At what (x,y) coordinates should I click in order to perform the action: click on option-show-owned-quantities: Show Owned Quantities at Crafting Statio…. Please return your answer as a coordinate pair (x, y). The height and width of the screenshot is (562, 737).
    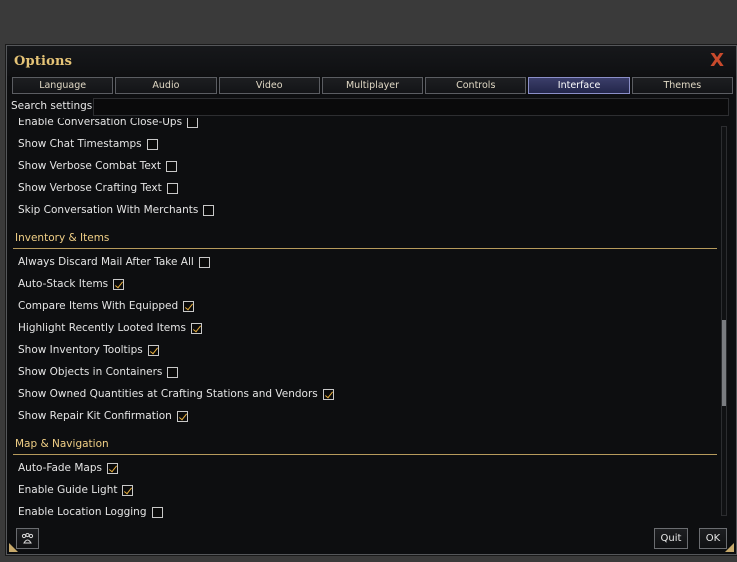
    Looking at the image, I should click on (363, 394).